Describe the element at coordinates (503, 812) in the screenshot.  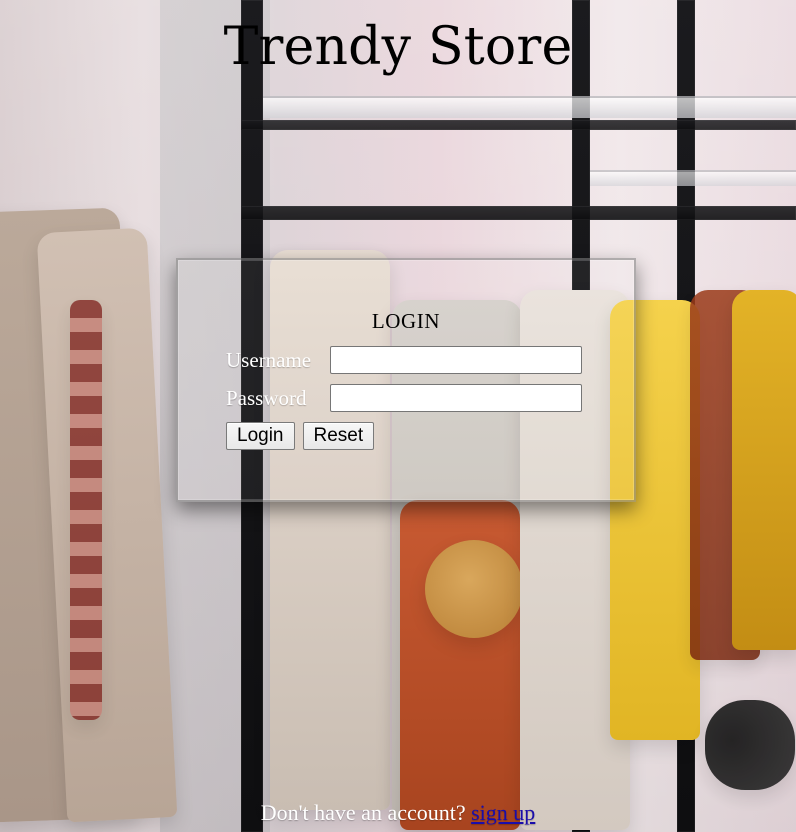
I see `signup-link: sign up` at that location.